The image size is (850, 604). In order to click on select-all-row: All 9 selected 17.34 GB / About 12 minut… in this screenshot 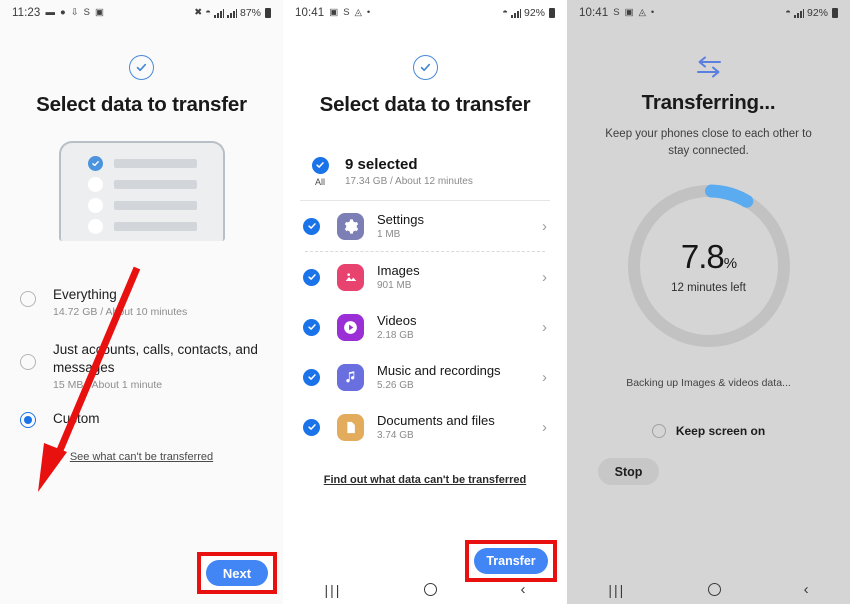, I will do `click(425, 169)`.